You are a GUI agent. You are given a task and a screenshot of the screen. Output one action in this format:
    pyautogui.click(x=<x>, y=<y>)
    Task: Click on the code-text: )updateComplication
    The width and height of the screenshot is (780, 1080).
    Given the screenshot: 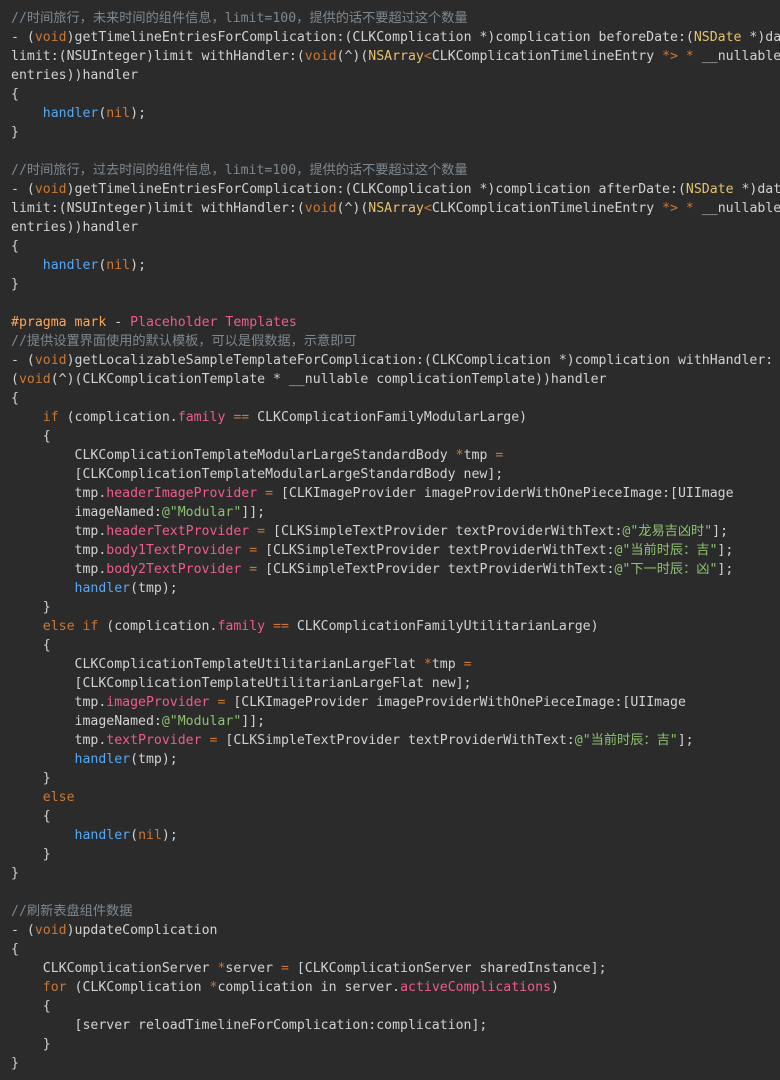 What is the action you would take?
    pyautogui.click(x=142, y=930)
    